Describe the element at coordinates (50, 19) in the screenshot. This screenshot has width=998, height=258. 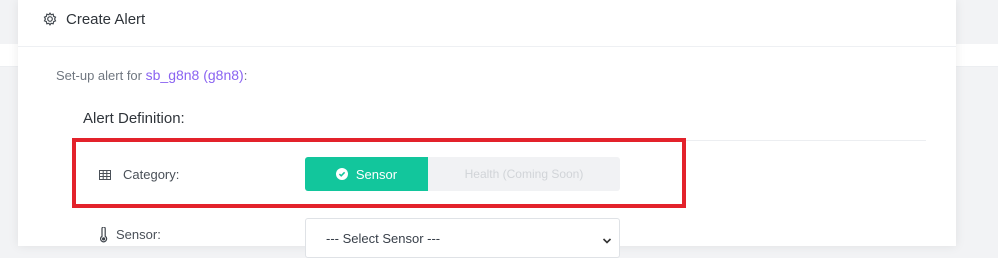
I see `gear-icon` at that location.